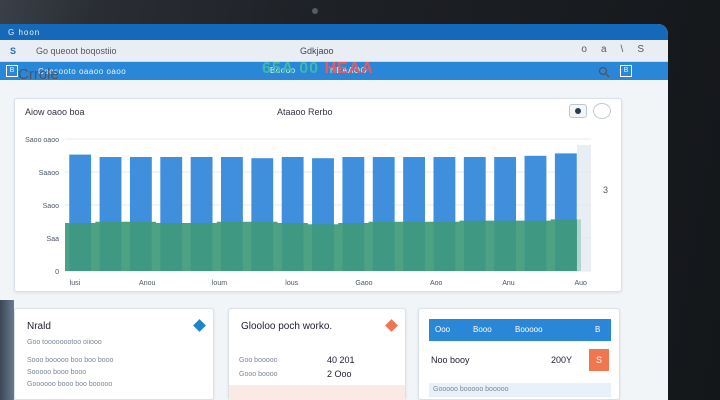  What do you see at coordinates (38, 74) in the screenshot?
I see `page-title: Crrole` at bounding box center [38, 74].